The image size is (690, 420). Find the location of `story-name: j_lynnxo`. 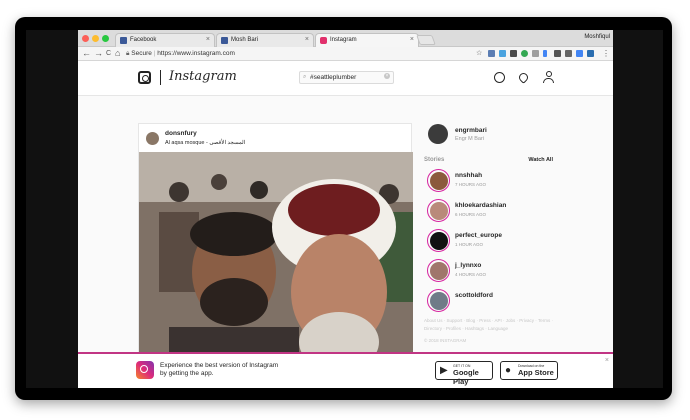

story-name: j_lynnxo is located at coordinates (468, 265).